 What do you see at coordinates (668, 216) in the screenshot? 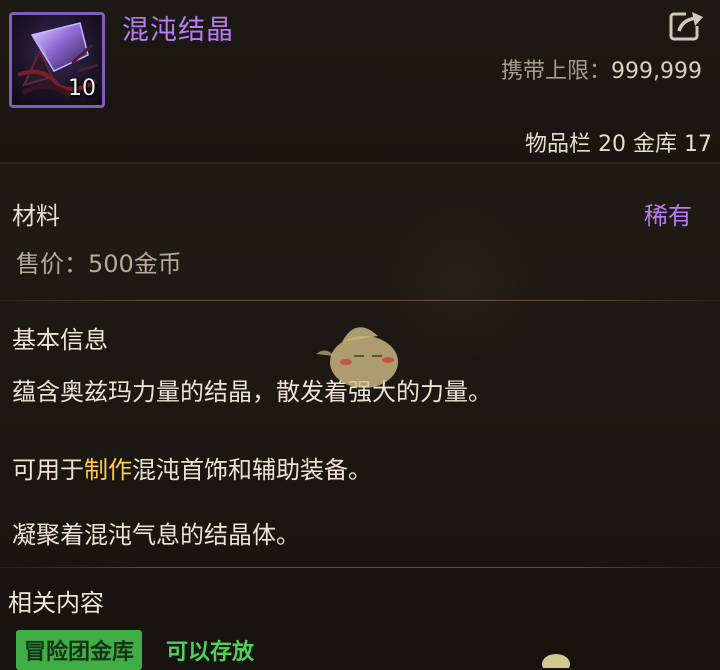
I see `item-rarity: 稀有` at bounding box center [668, 216].